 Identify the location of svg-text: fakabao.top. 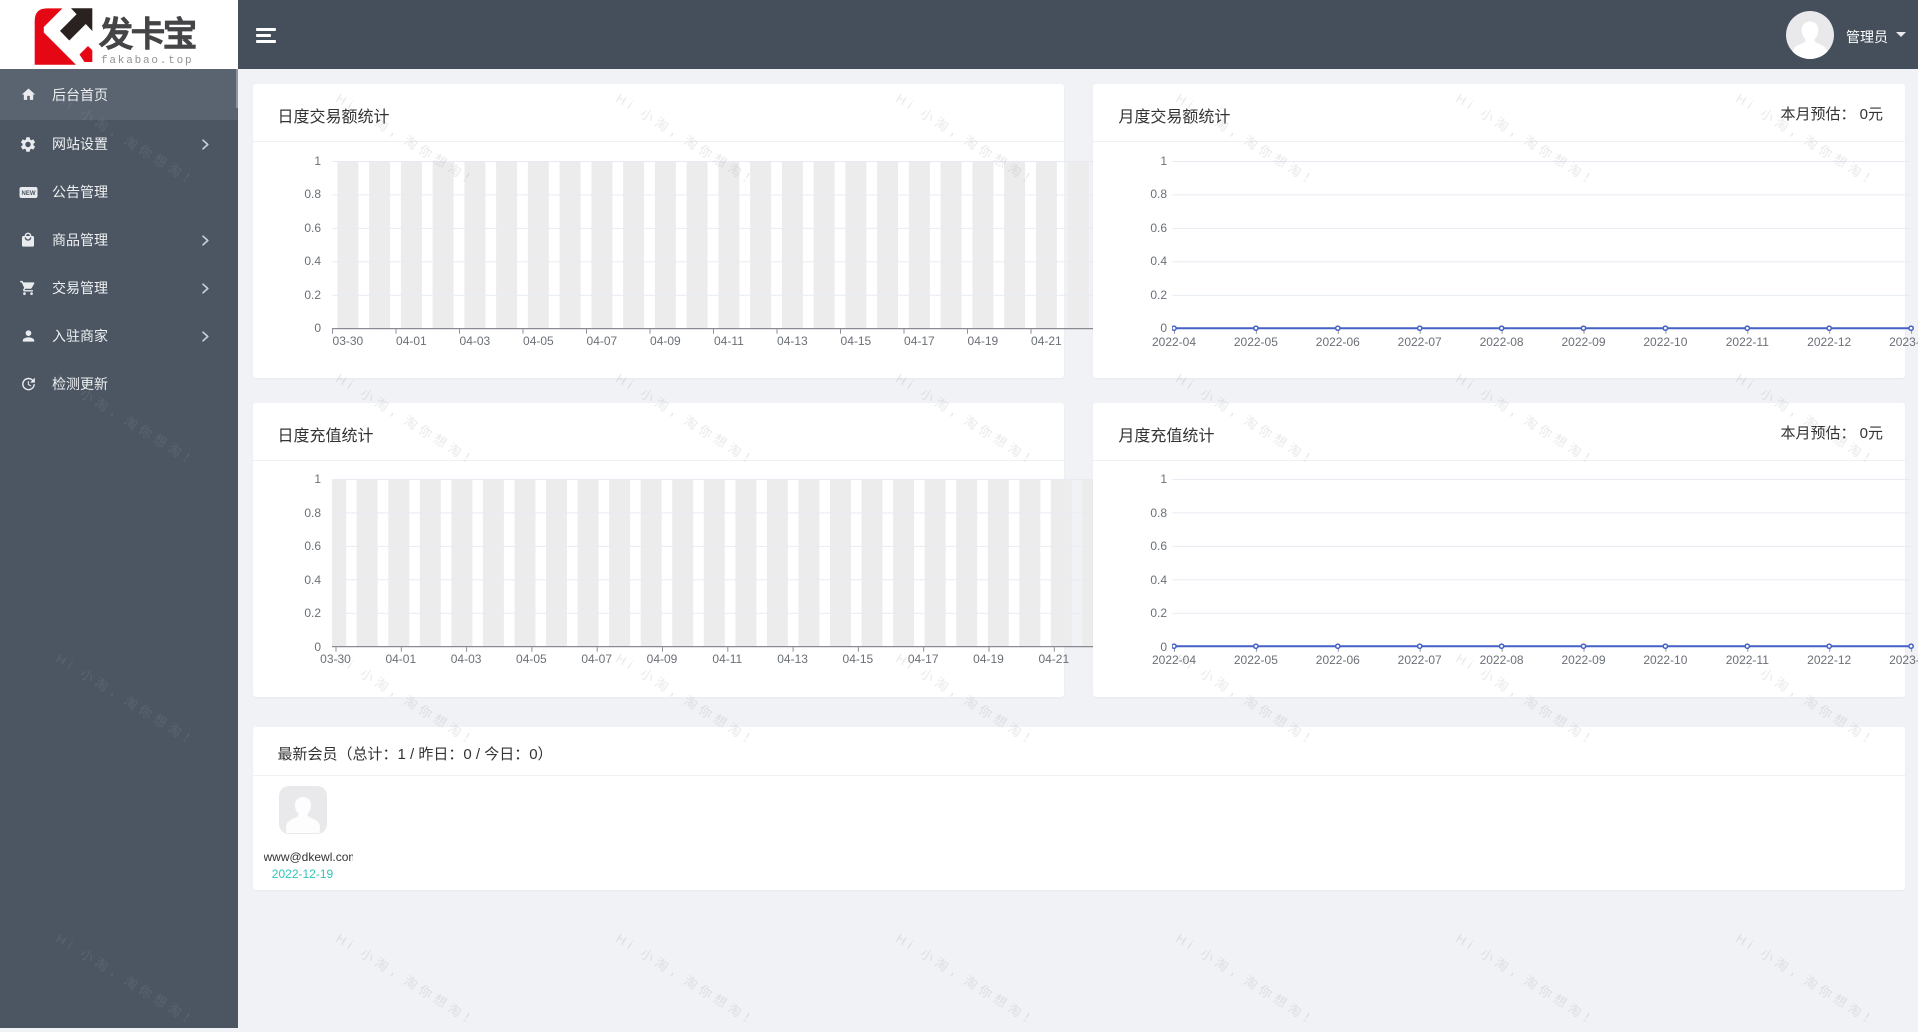
(147, 61).